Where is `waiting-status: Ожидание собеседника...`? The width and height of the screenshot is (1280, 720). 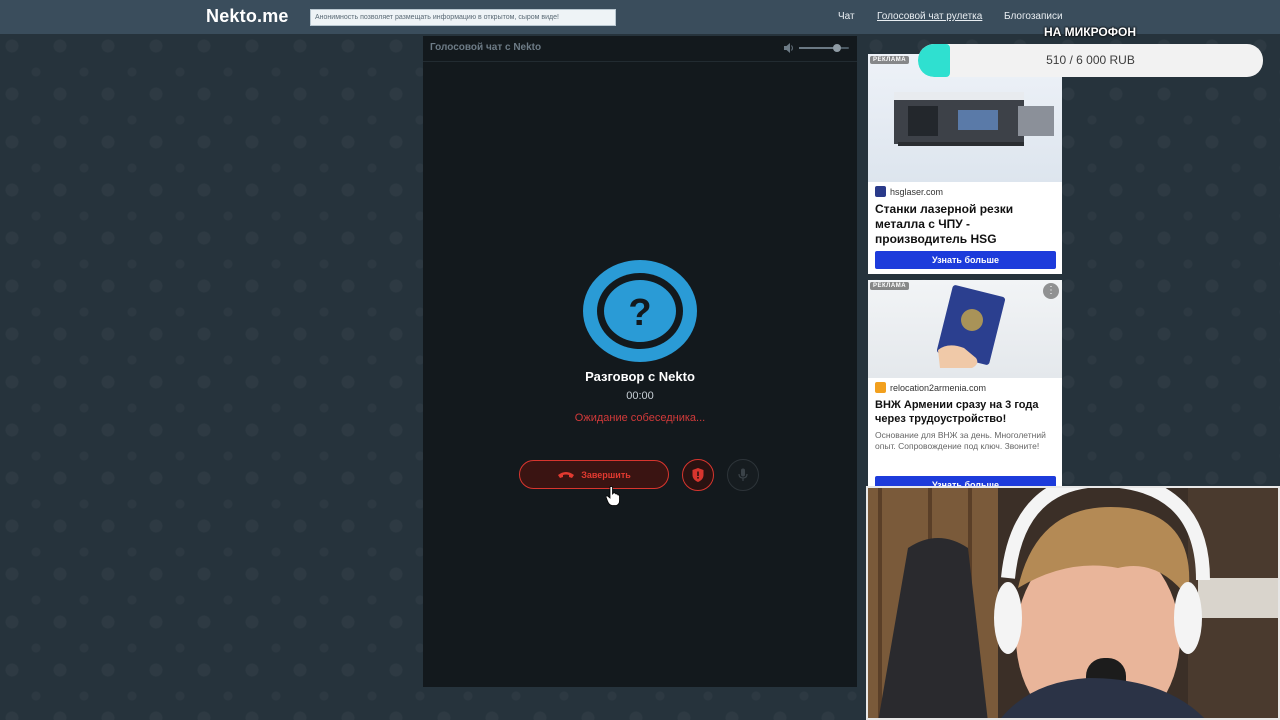
waiting-status: Ожидание собеседника... is located at coordinates (640, 418).